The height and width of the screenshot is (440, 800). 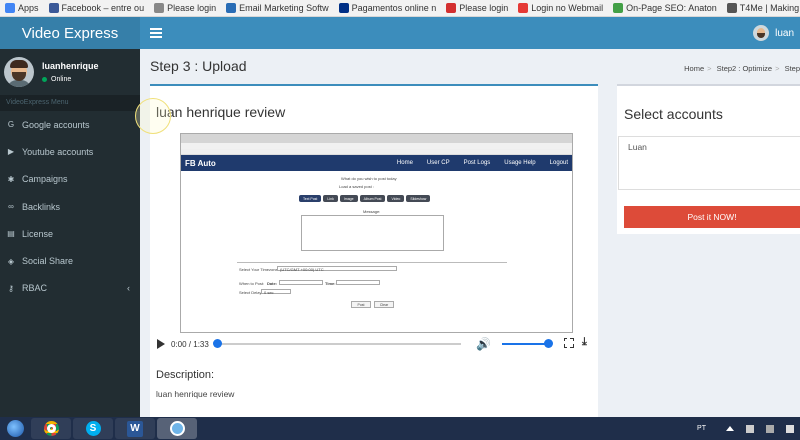 What do you see at coordinates (712, 217) in the screenshot?
I see `post-now-button: Post it NOW!` at bounding box center [712, 217].